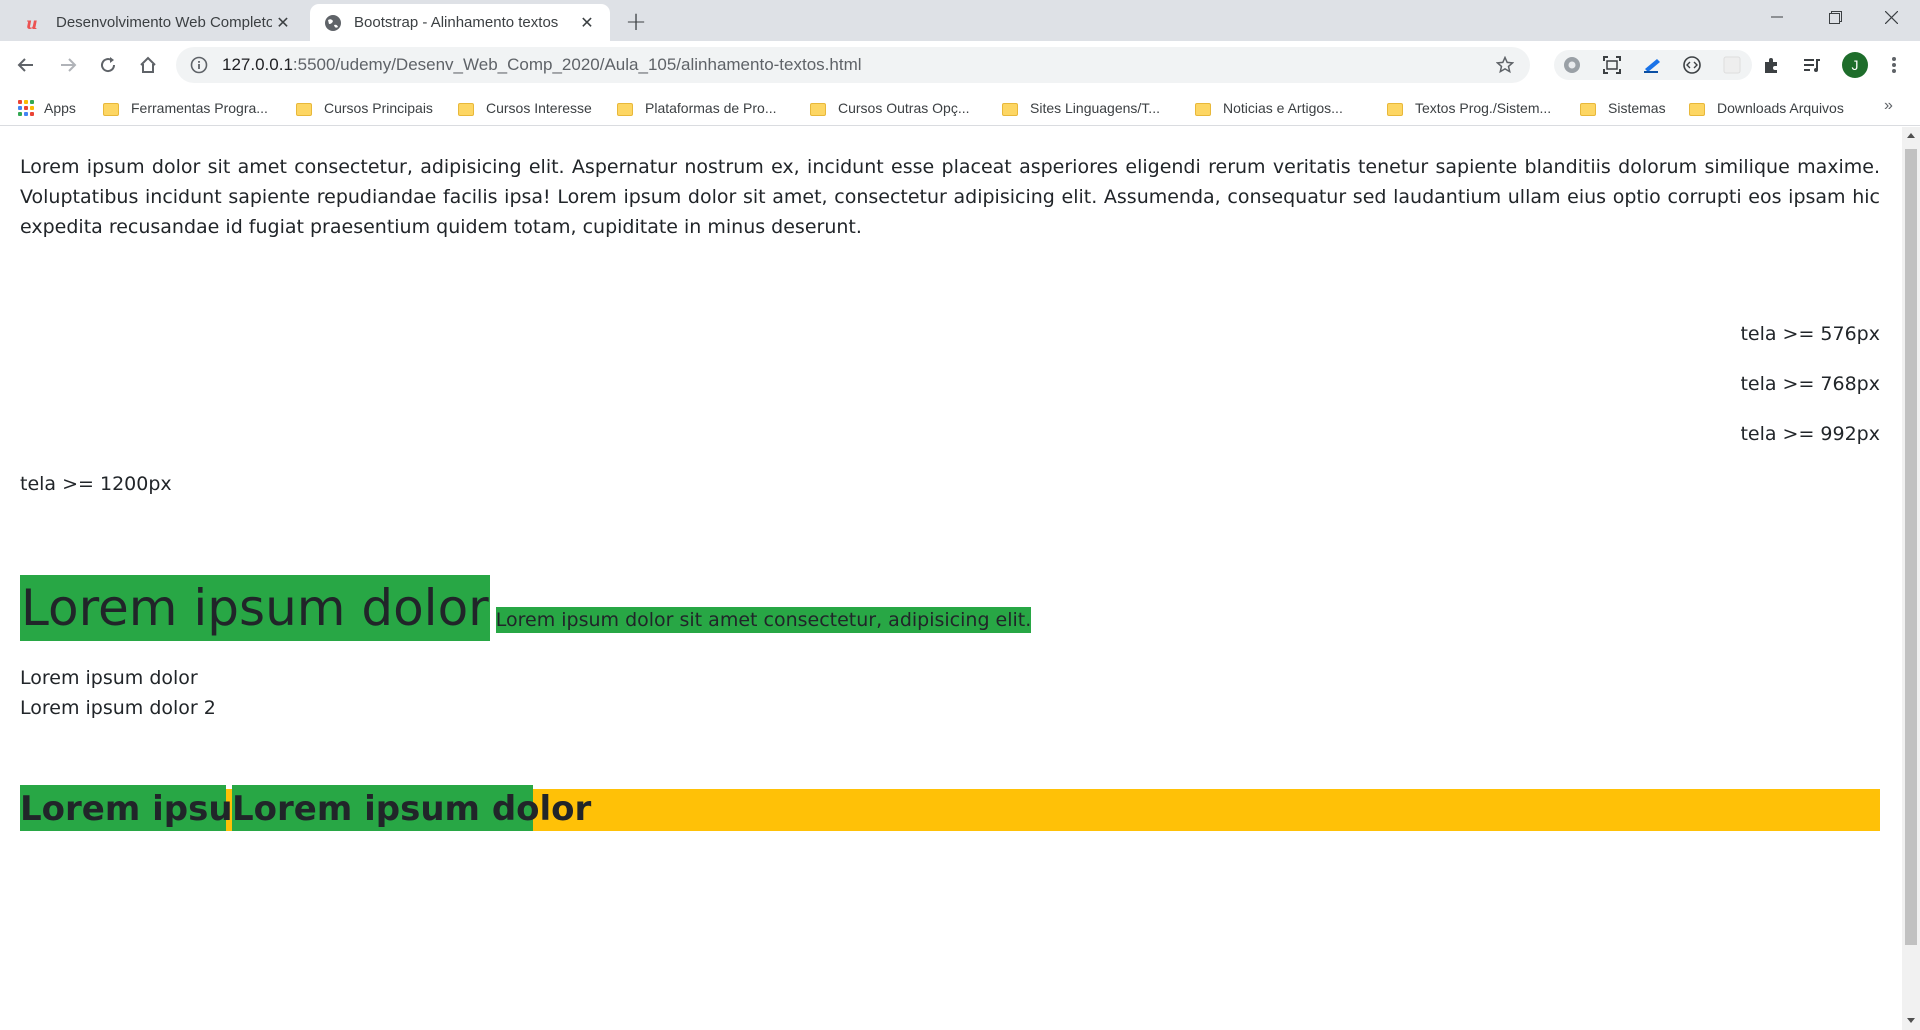  I want to click on bookmark-apps: Apps, so click(47, 108).